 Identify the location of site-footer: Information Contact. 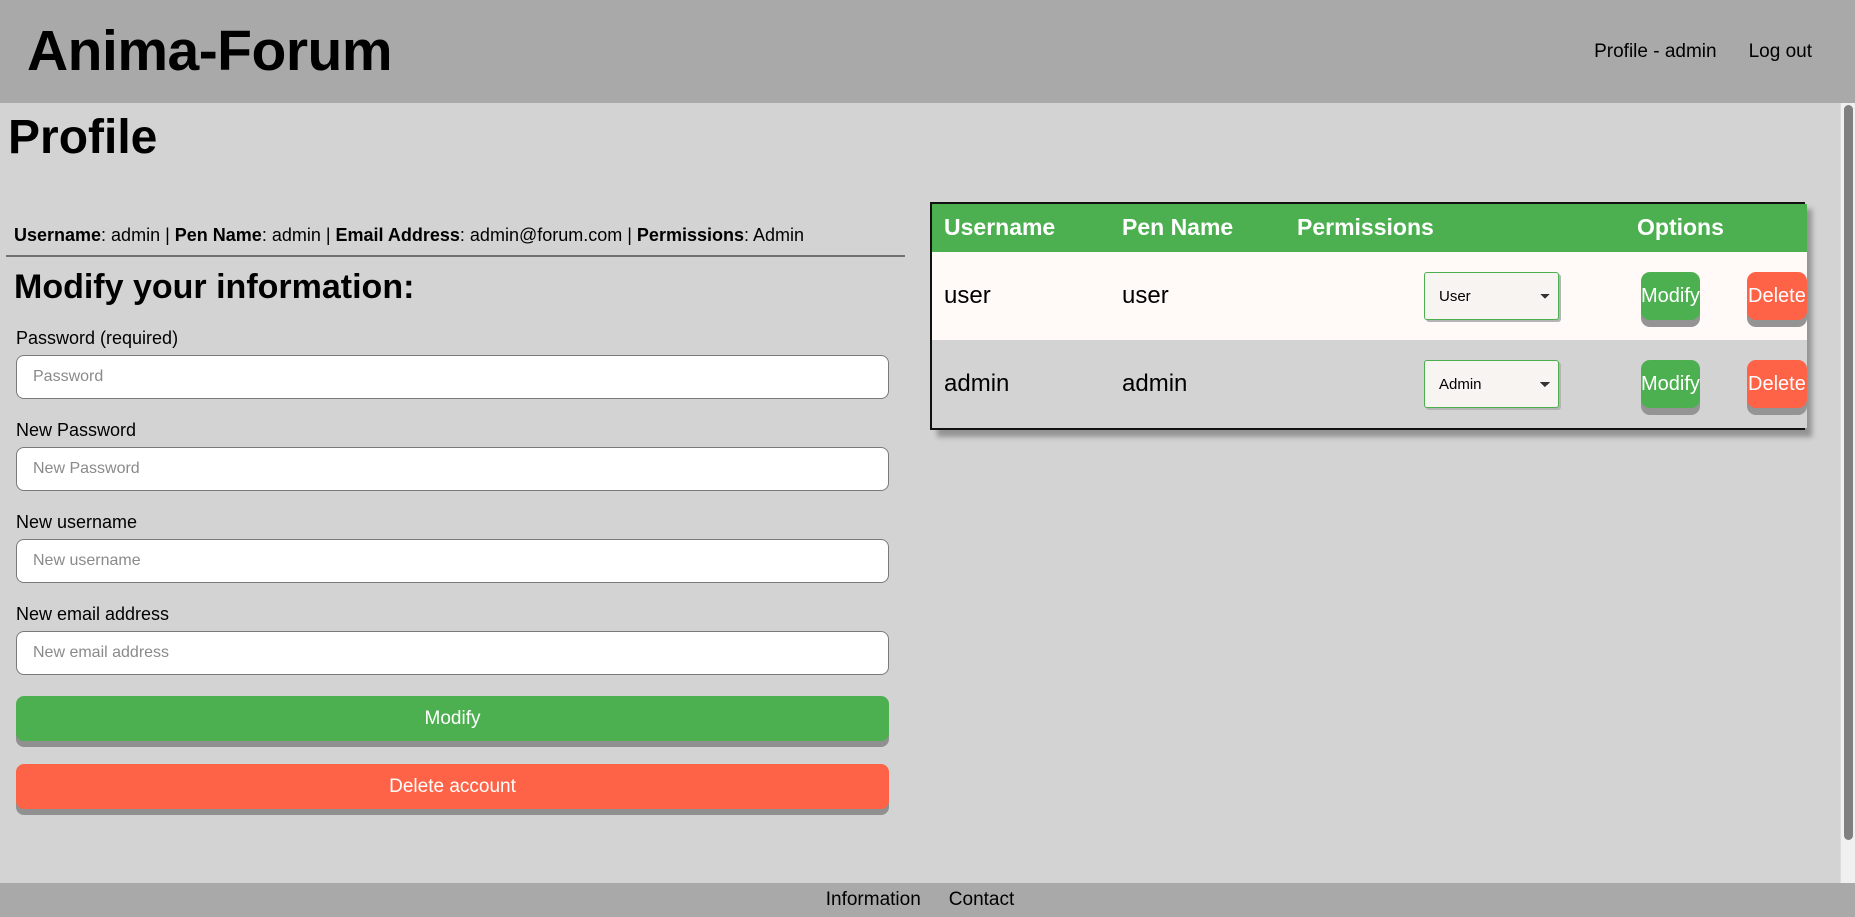
(920, 900).